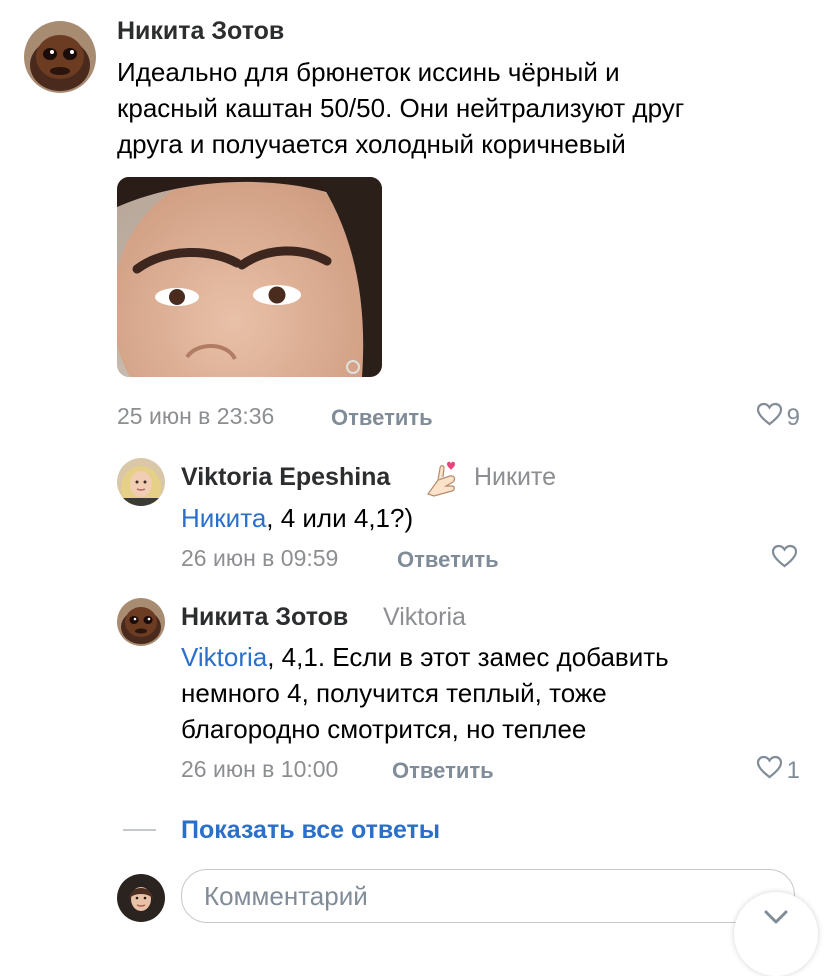  Describe the element at coordinates (223, 518) in the screenshot. I see `mention-link: Никита` at that location.